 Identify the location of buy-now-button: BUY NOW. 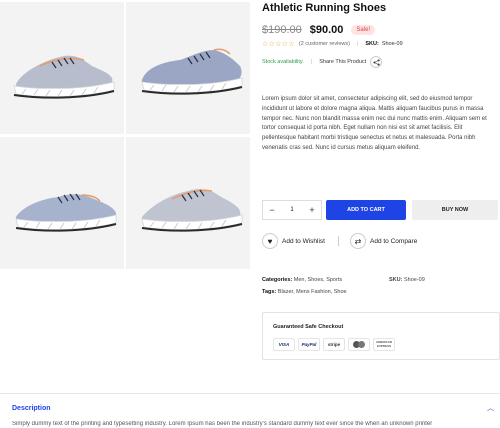
(455, 210).